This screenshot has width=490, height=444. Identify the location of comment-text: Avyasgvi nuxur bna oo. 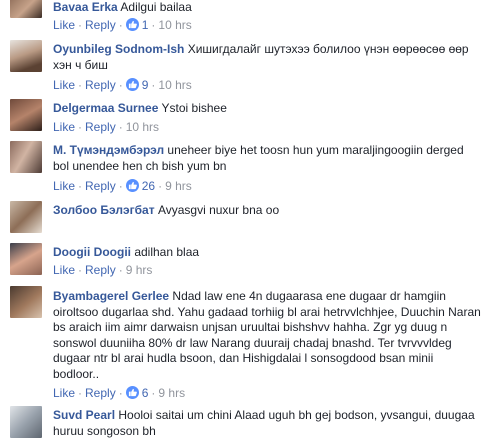
(218, 210).